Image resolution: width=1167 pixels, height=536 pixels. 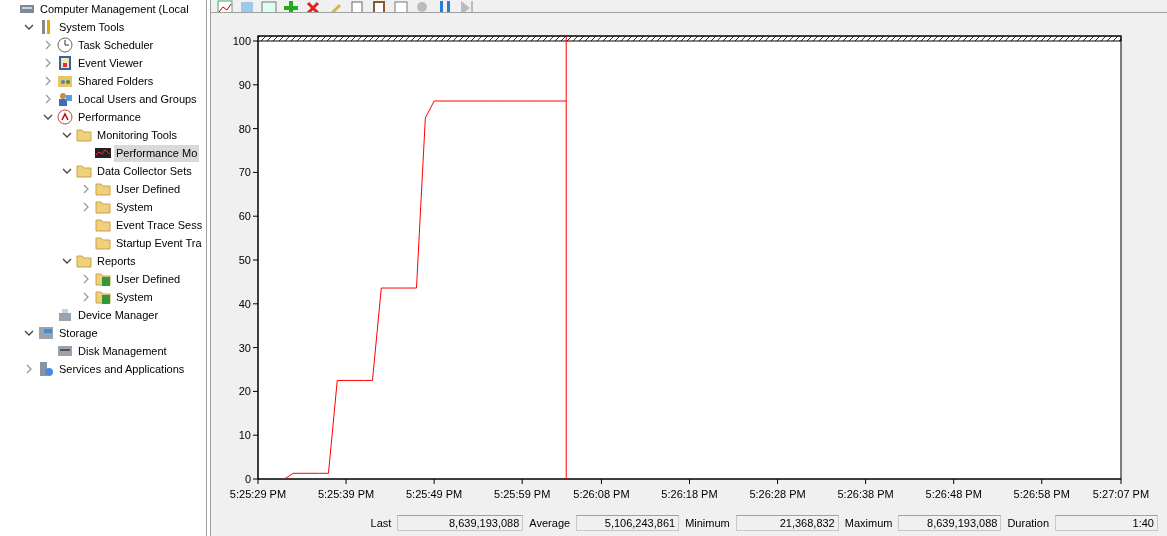 What do you see at coordinates (65, 63) in the screenshot?
I see `log-icon` at bounding box center [65, 63].